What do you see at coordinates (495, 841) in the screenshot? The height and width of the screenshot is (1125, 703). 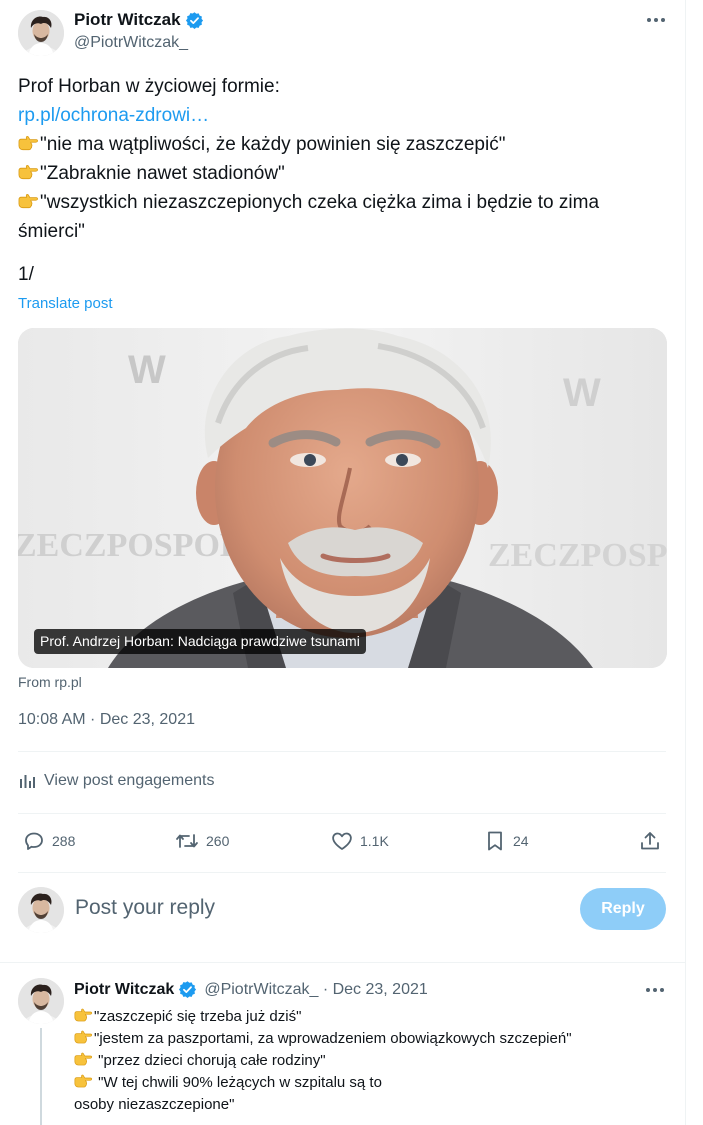 I see `bookmark-icon` at bounding box center [495, 841].